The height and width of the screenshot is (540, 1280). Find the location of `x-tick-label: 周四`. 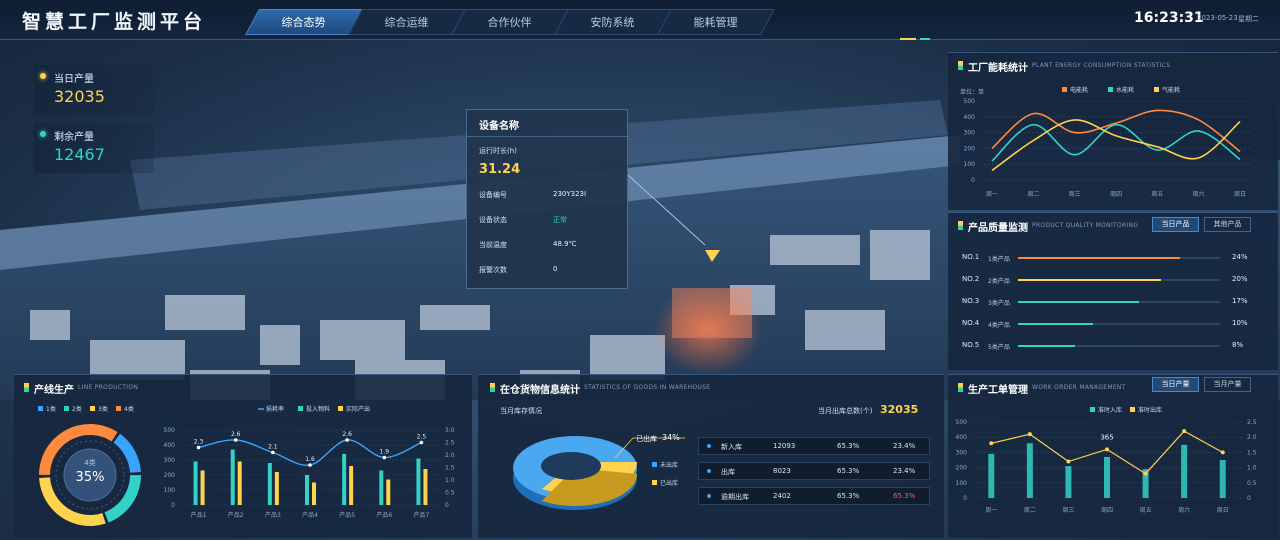

x-tick-label: 周四 is located at coordinates (1107, 510).